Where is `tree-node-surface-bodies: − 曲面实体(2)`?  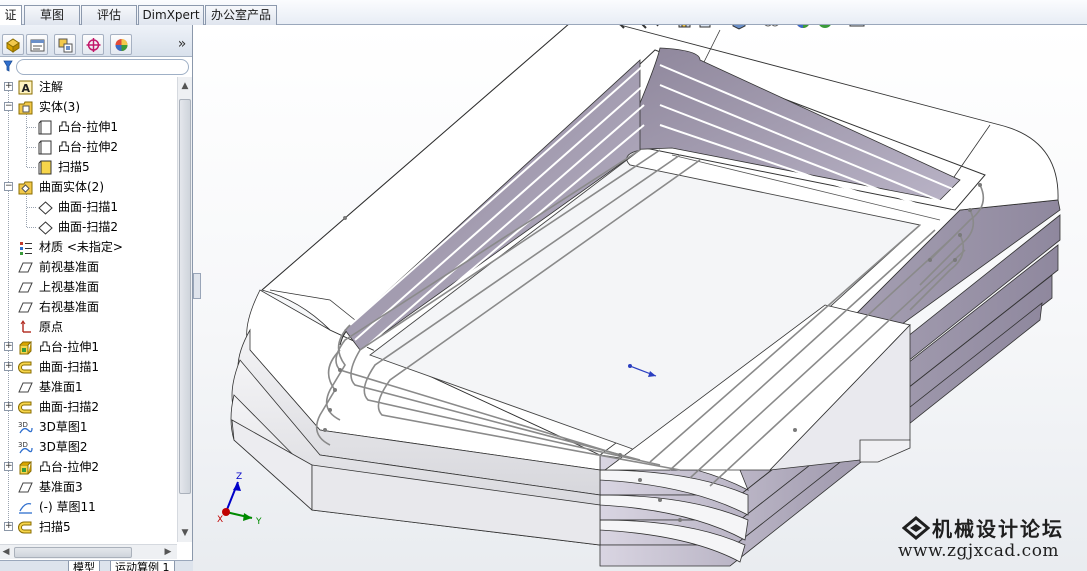 tree-node-surface-bodies: − 曲面实体(2) is located at coordinates (88, 187).